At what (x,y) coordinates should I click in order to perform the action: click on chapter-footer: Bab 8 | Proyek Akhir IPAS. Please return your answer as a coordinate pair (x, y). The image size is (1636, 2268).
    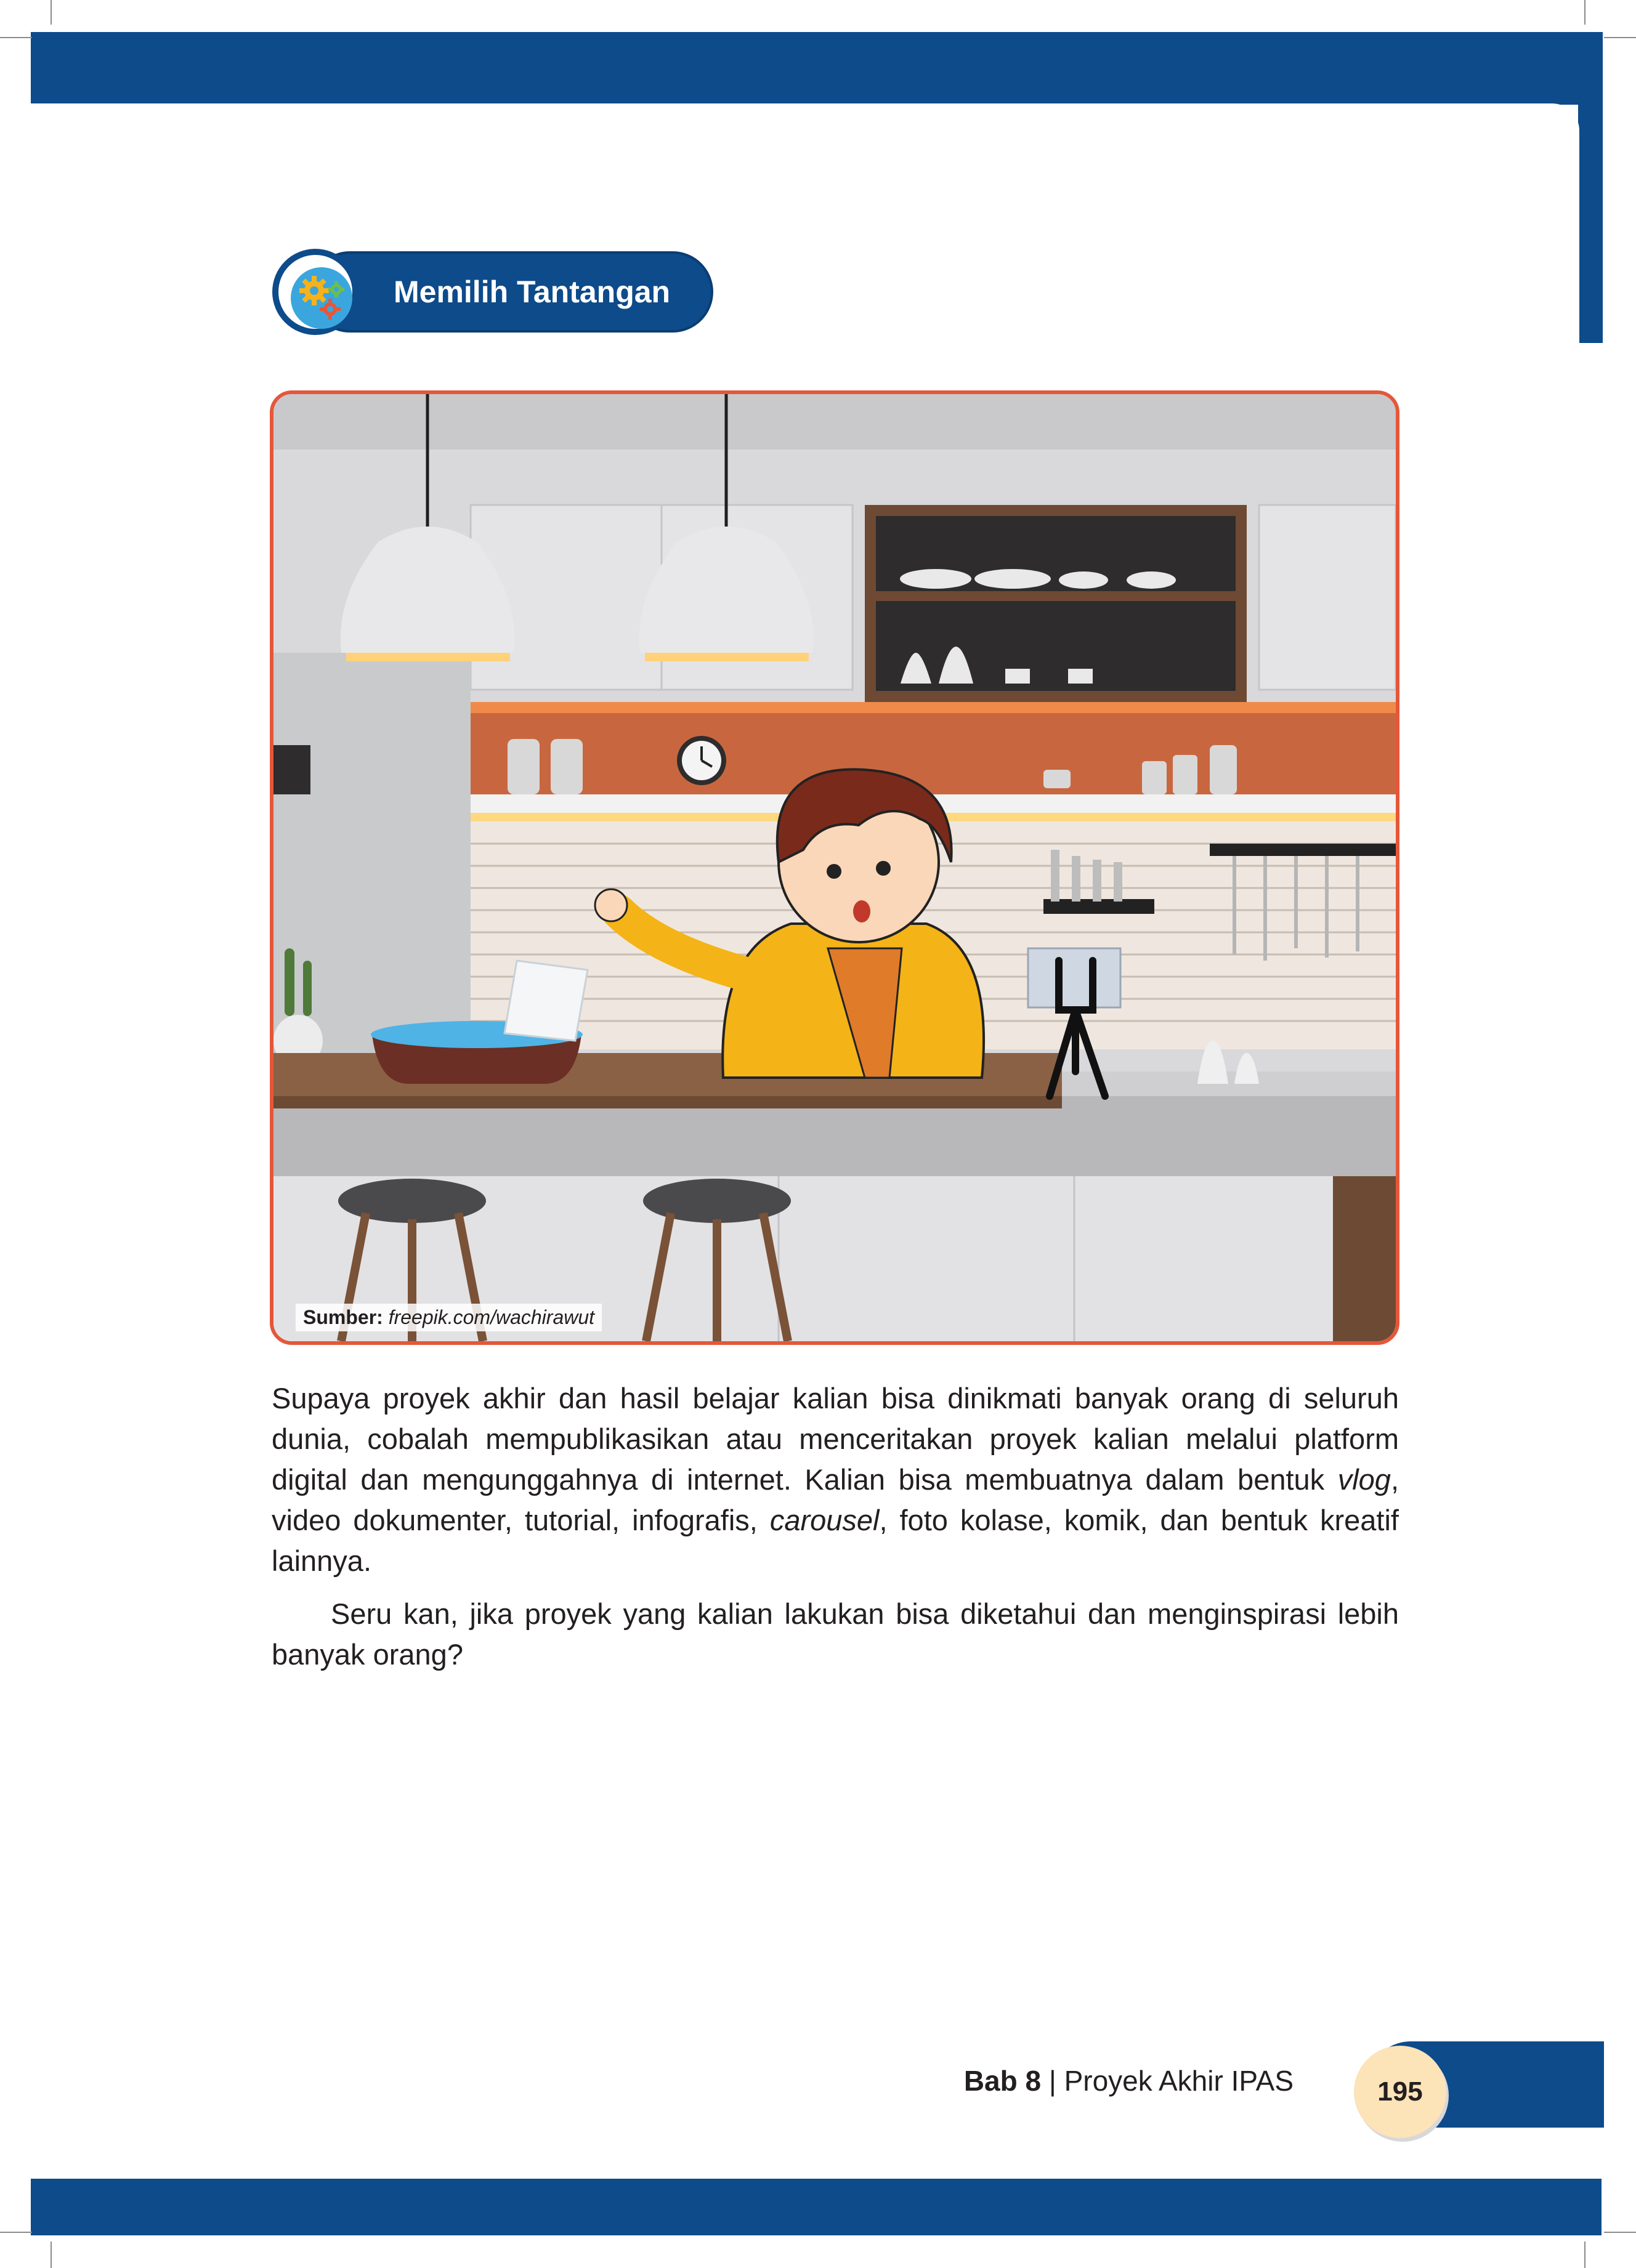
    Looking at the image, I should click on (1128, 2081).